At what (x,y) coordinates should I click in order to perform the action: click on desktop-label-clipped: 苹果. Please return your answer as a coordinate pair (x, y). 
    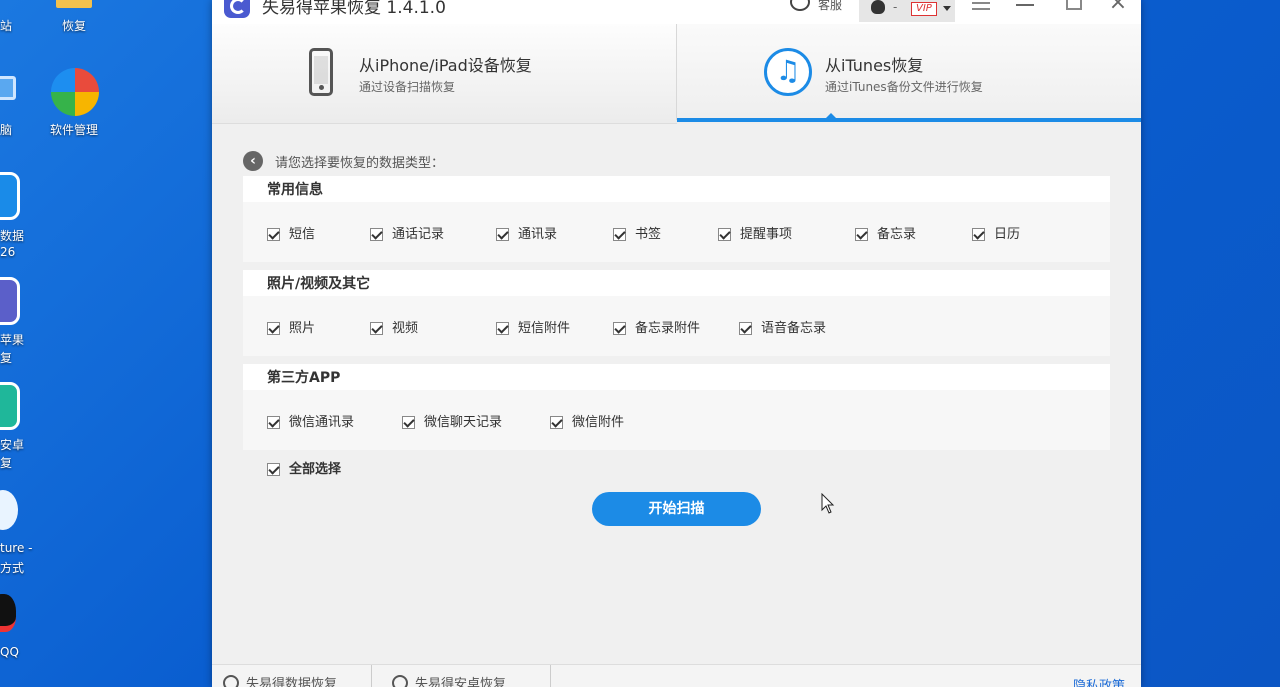
    Looking at the image, I should click on (12, 340).